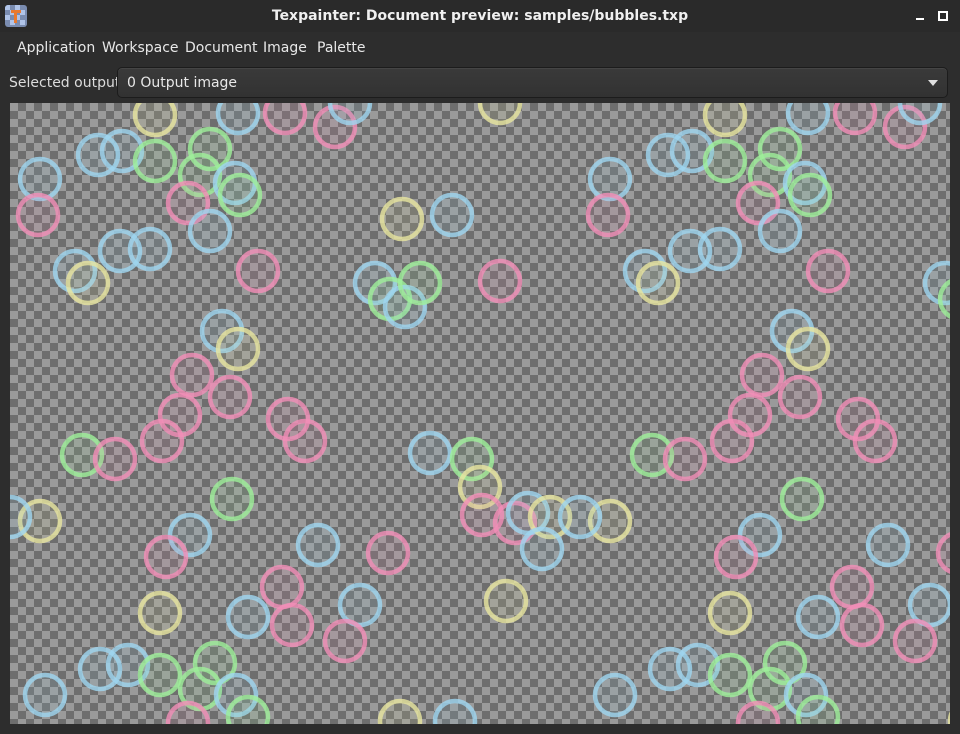  Describe the element at coordinates (67, 83) in the screenshot. I see `selected-output-label: Selected output:` at that location.